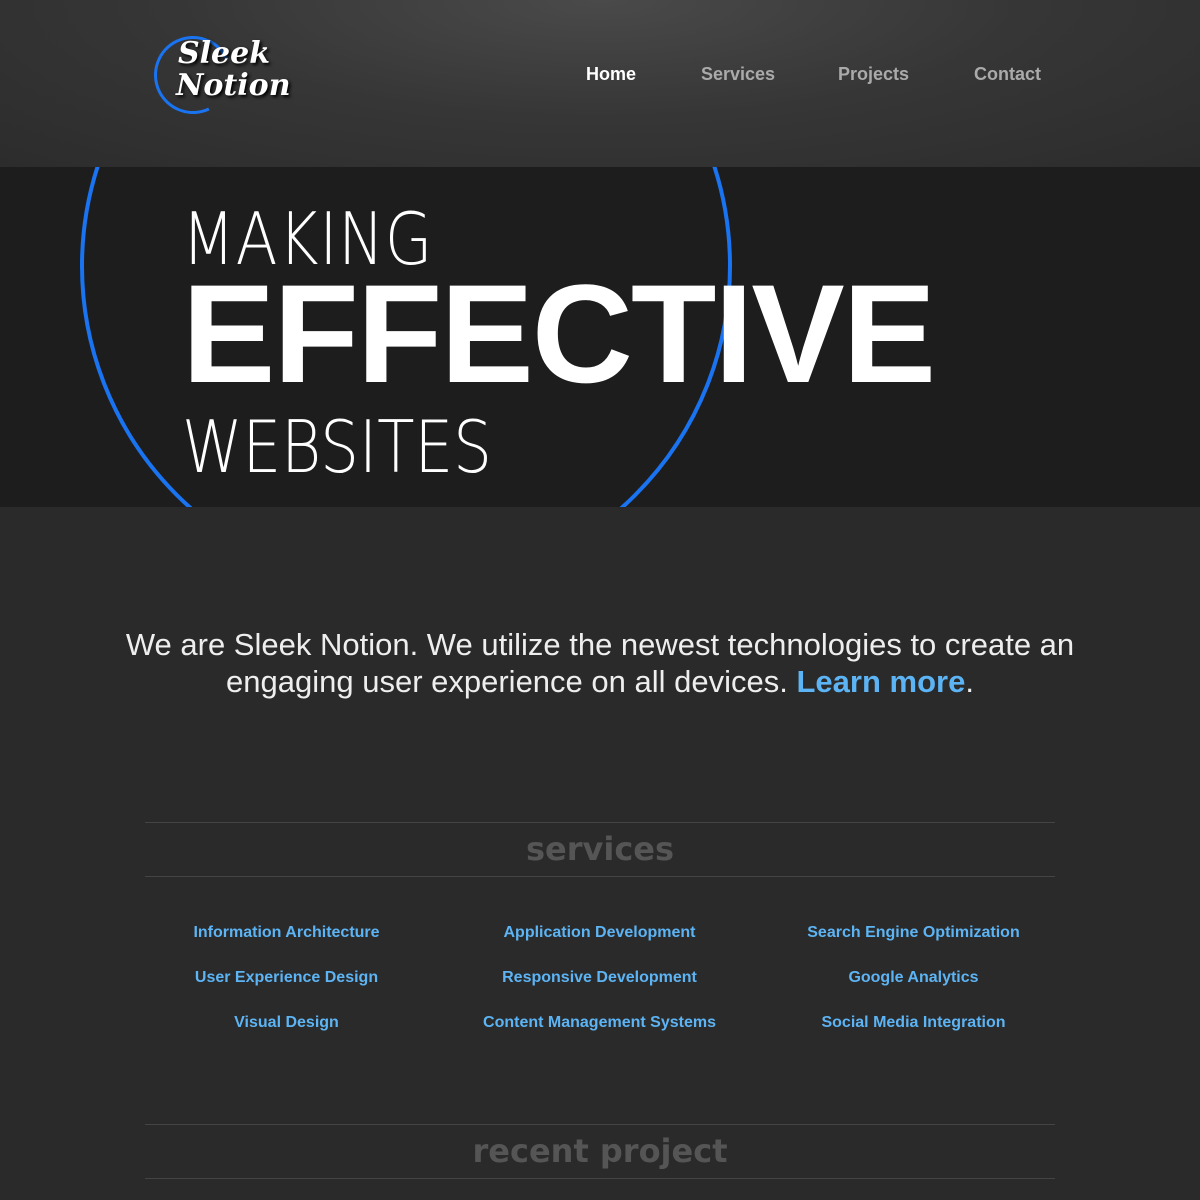 The height and width of the screenshot is (1200, 1200). I want to click on hero-line-websites: WEBSITES, so click(337, 447).